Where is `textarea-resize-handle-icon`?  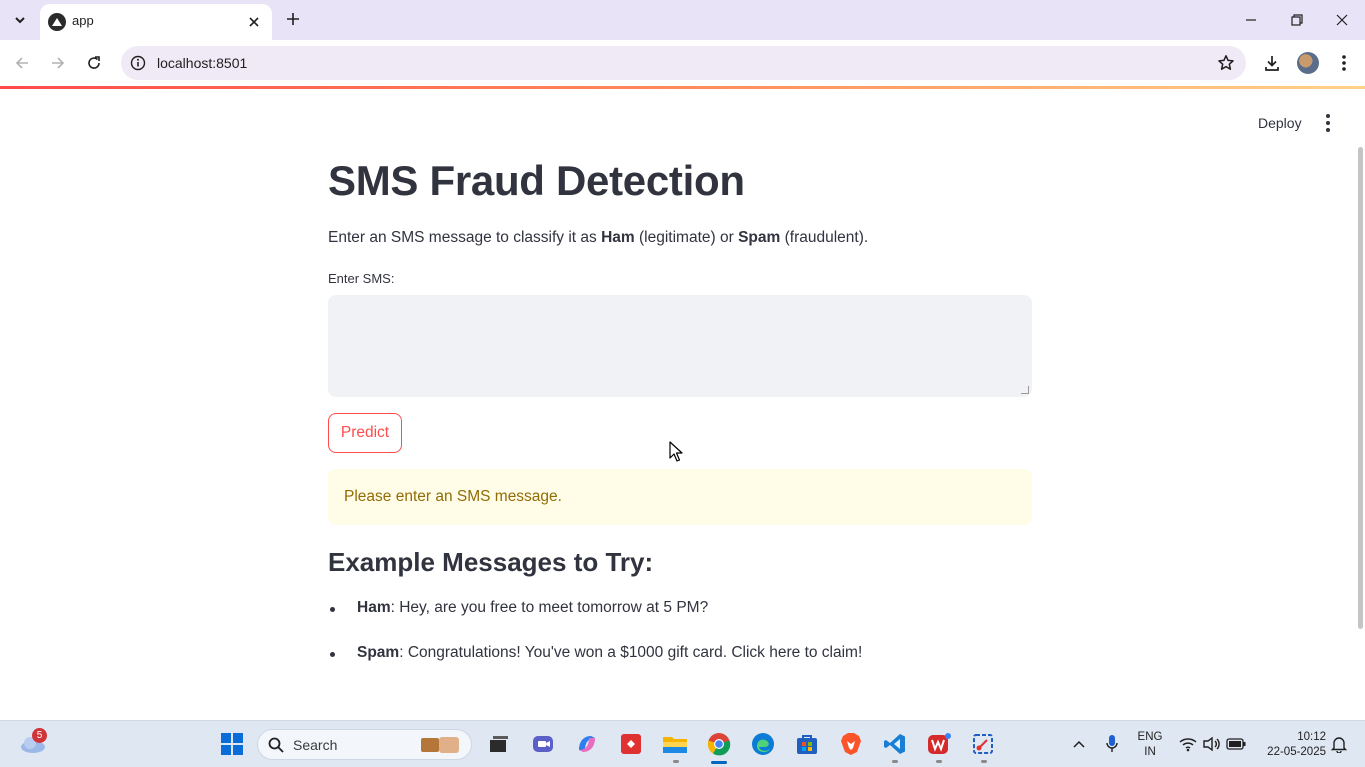
textarea-resize-handle-icon is located at coordinates (1025, 390).